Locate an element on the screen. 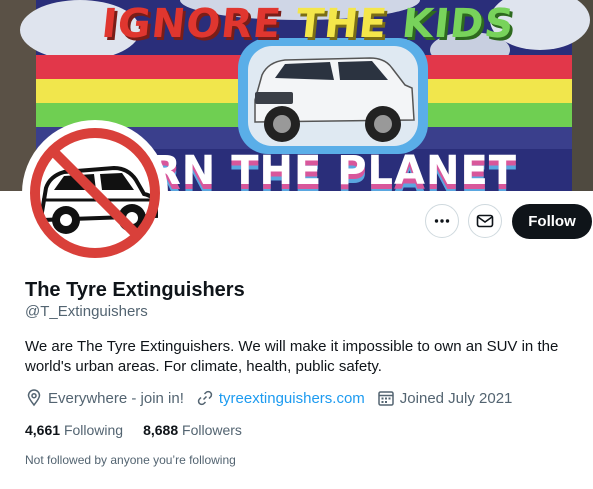 This screenshot has height=489, width=593. joined-item: Joined July 2021 is located at coordinates (445, 398).